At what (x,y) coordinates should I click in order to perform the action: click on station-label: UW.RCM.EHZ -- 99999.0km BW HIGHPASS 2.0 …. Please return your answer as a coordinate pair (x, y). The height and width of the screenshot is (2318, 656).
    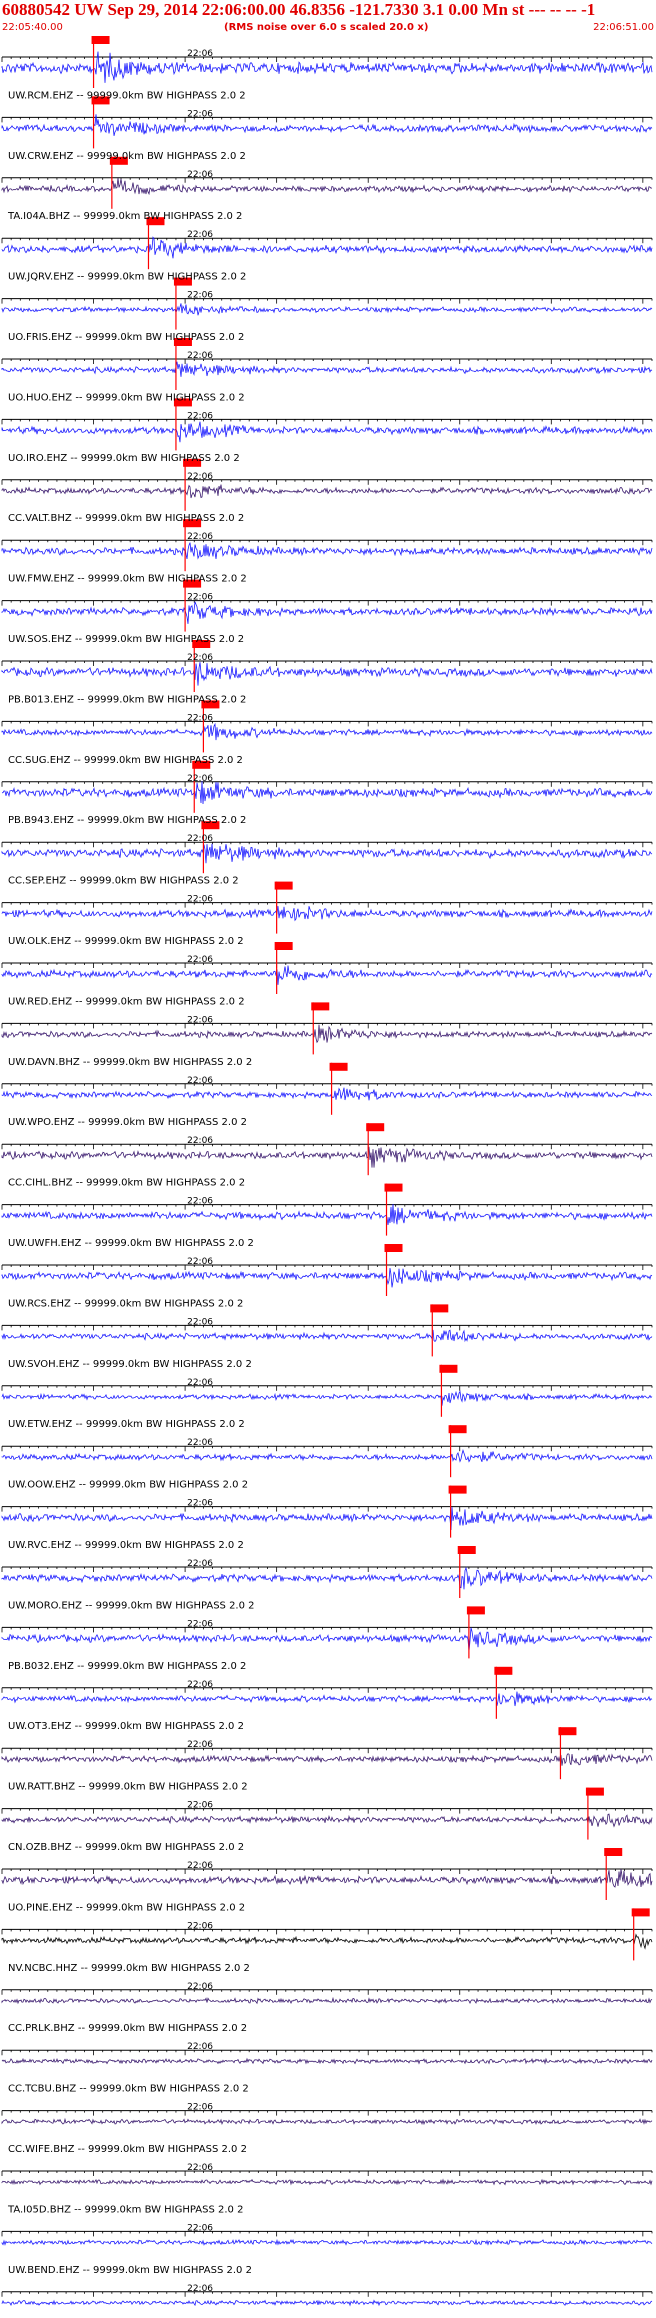
    Looking at the image, I should click on (127, 95).